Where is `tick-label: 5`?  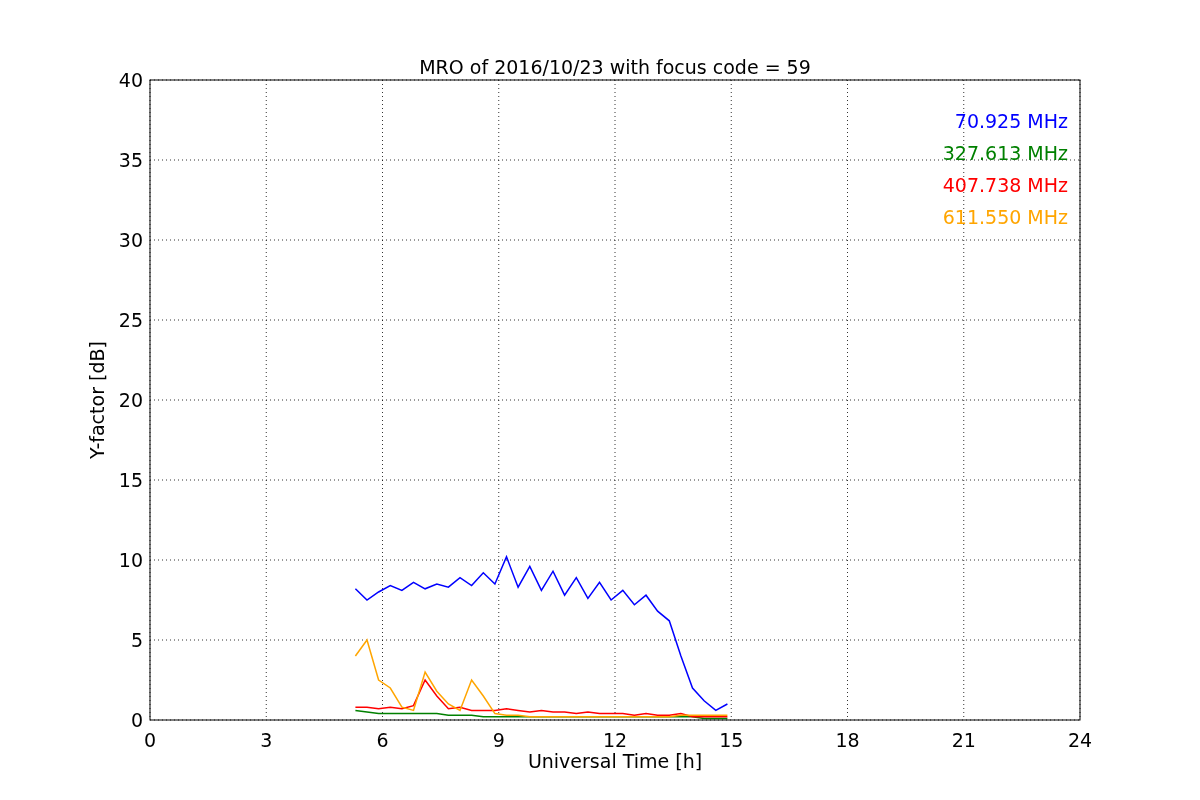
tick-label: 5 is located at coordinates (136, 640).